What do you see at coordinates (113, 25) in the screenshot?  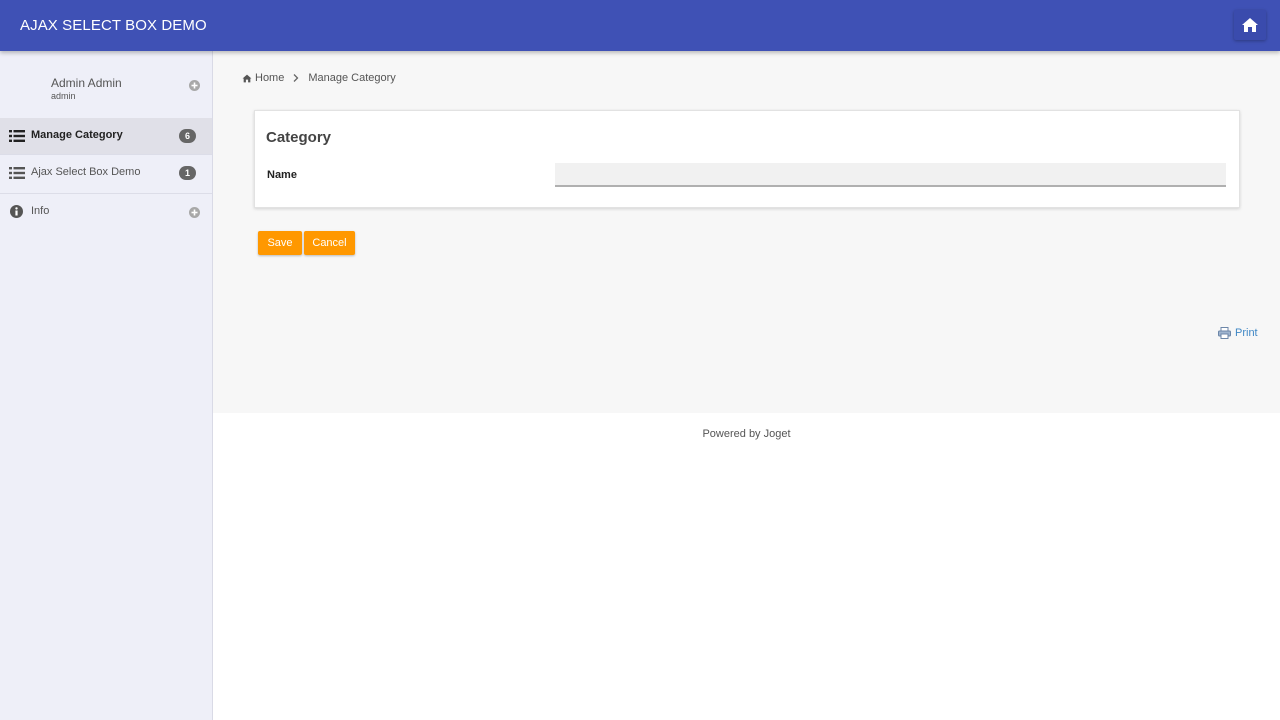 I see `app-title: AJAX SELECT BOX DEMO` at bounding box center [113, 25].